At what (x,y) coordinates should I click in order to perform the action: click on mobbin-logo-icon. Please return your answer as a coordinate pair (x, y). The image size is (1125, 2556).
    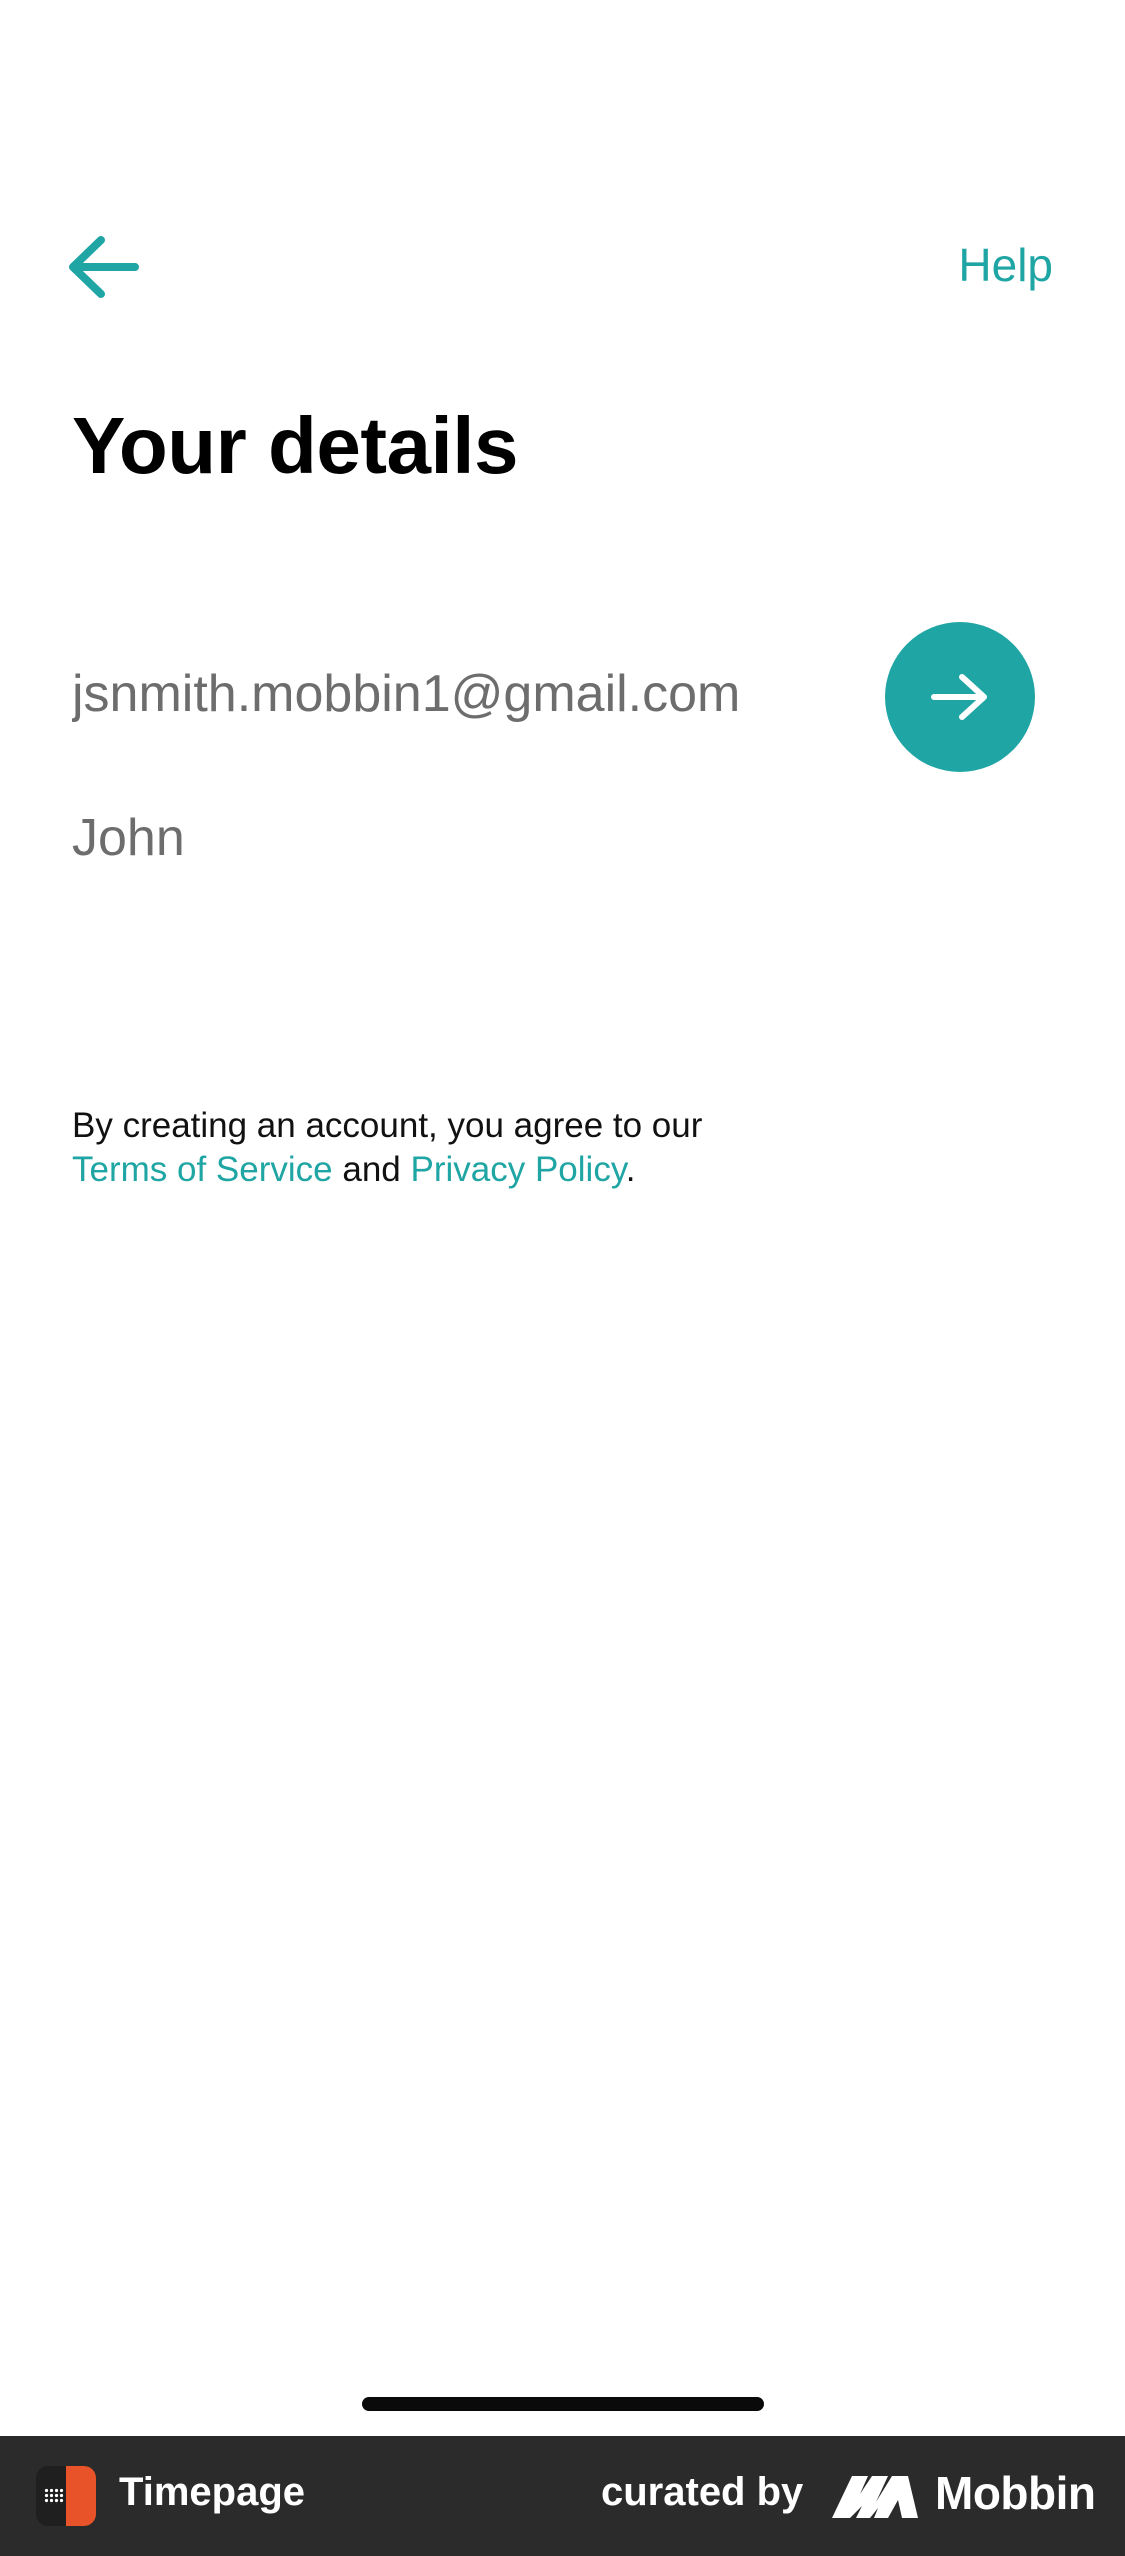
    Looking at the image, I should click on (875, 2497).